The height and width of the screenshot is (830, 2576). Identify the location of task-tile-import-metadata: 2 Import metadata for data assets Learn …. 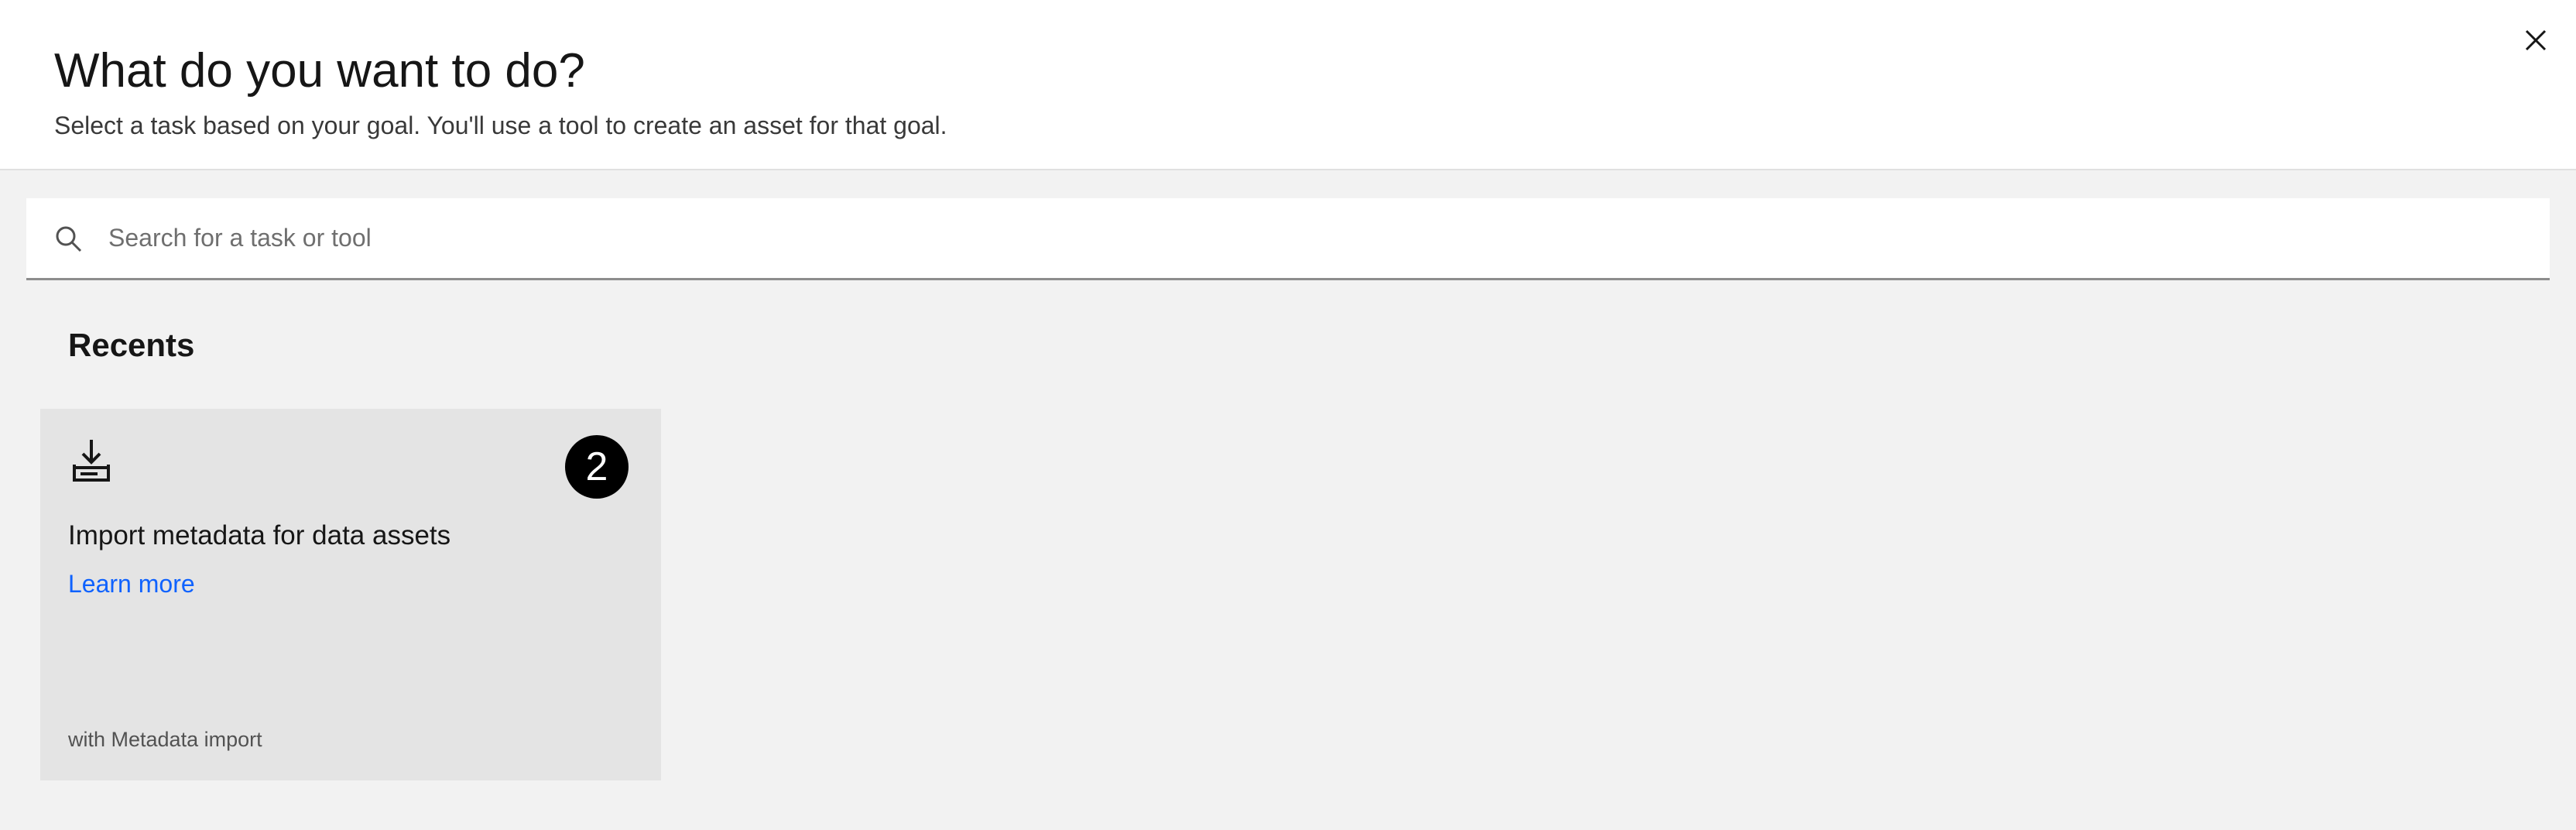
(350, 594).